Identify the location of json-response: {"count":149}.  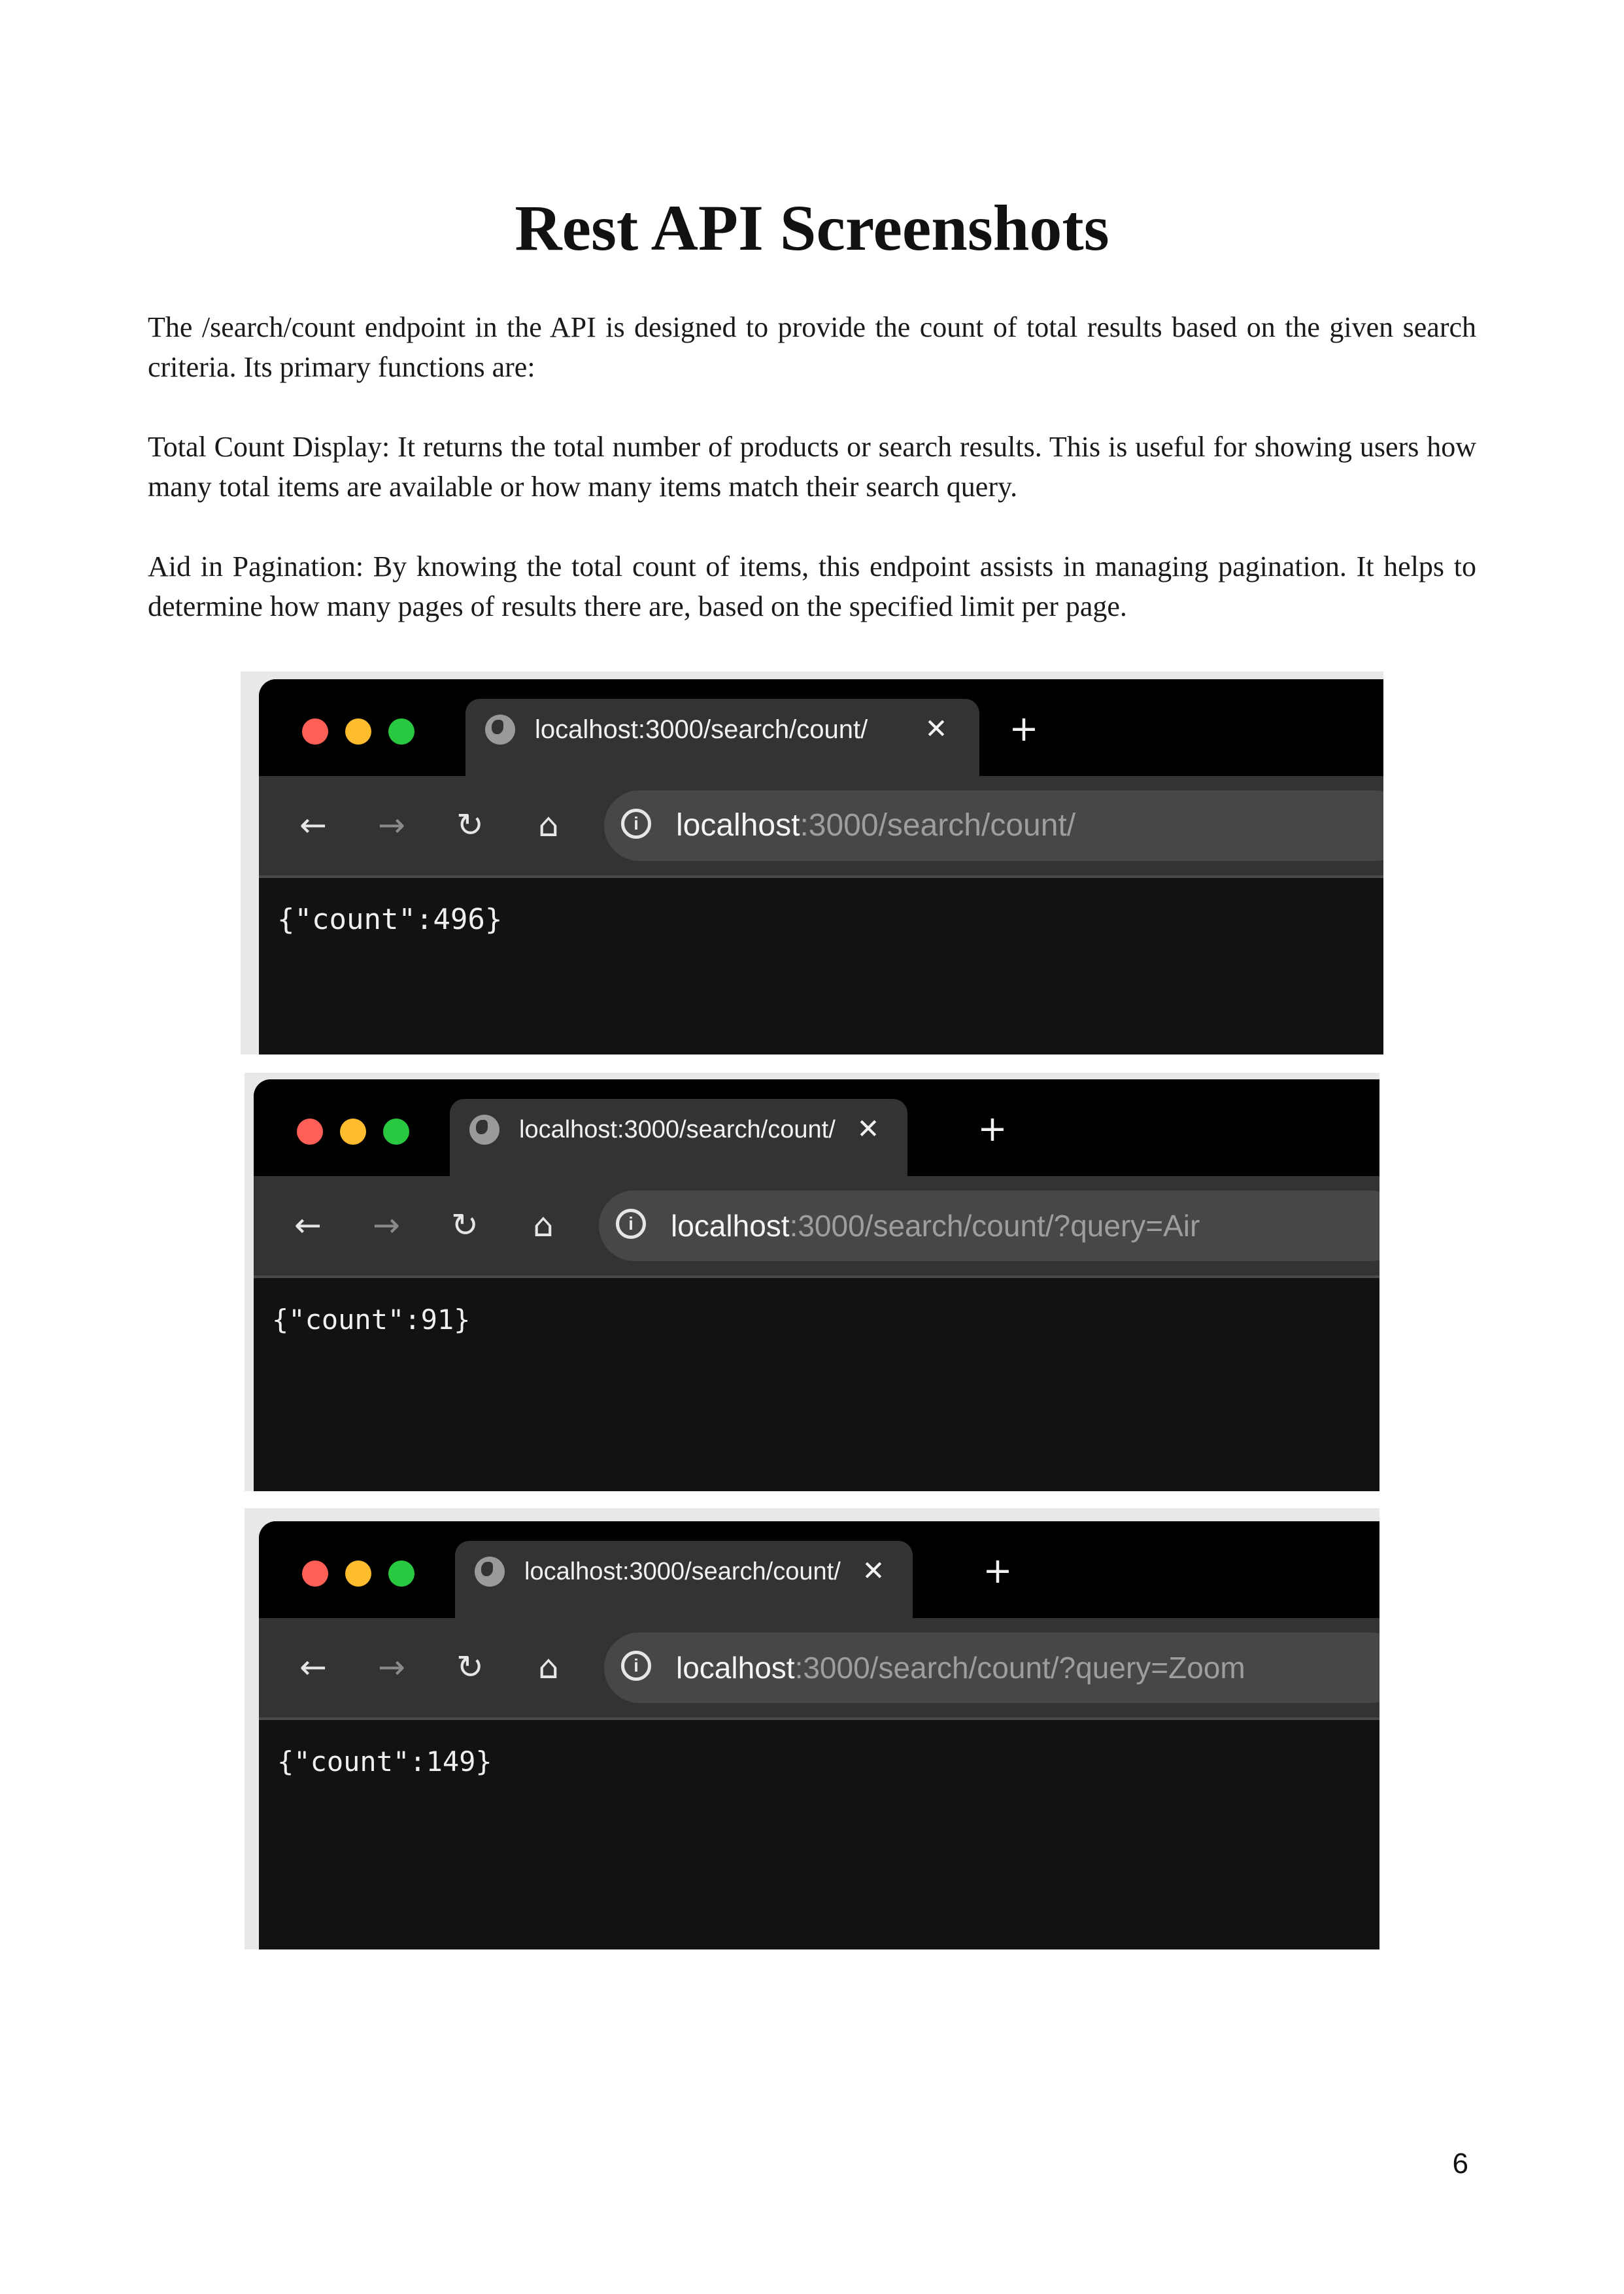
(384, 1762).